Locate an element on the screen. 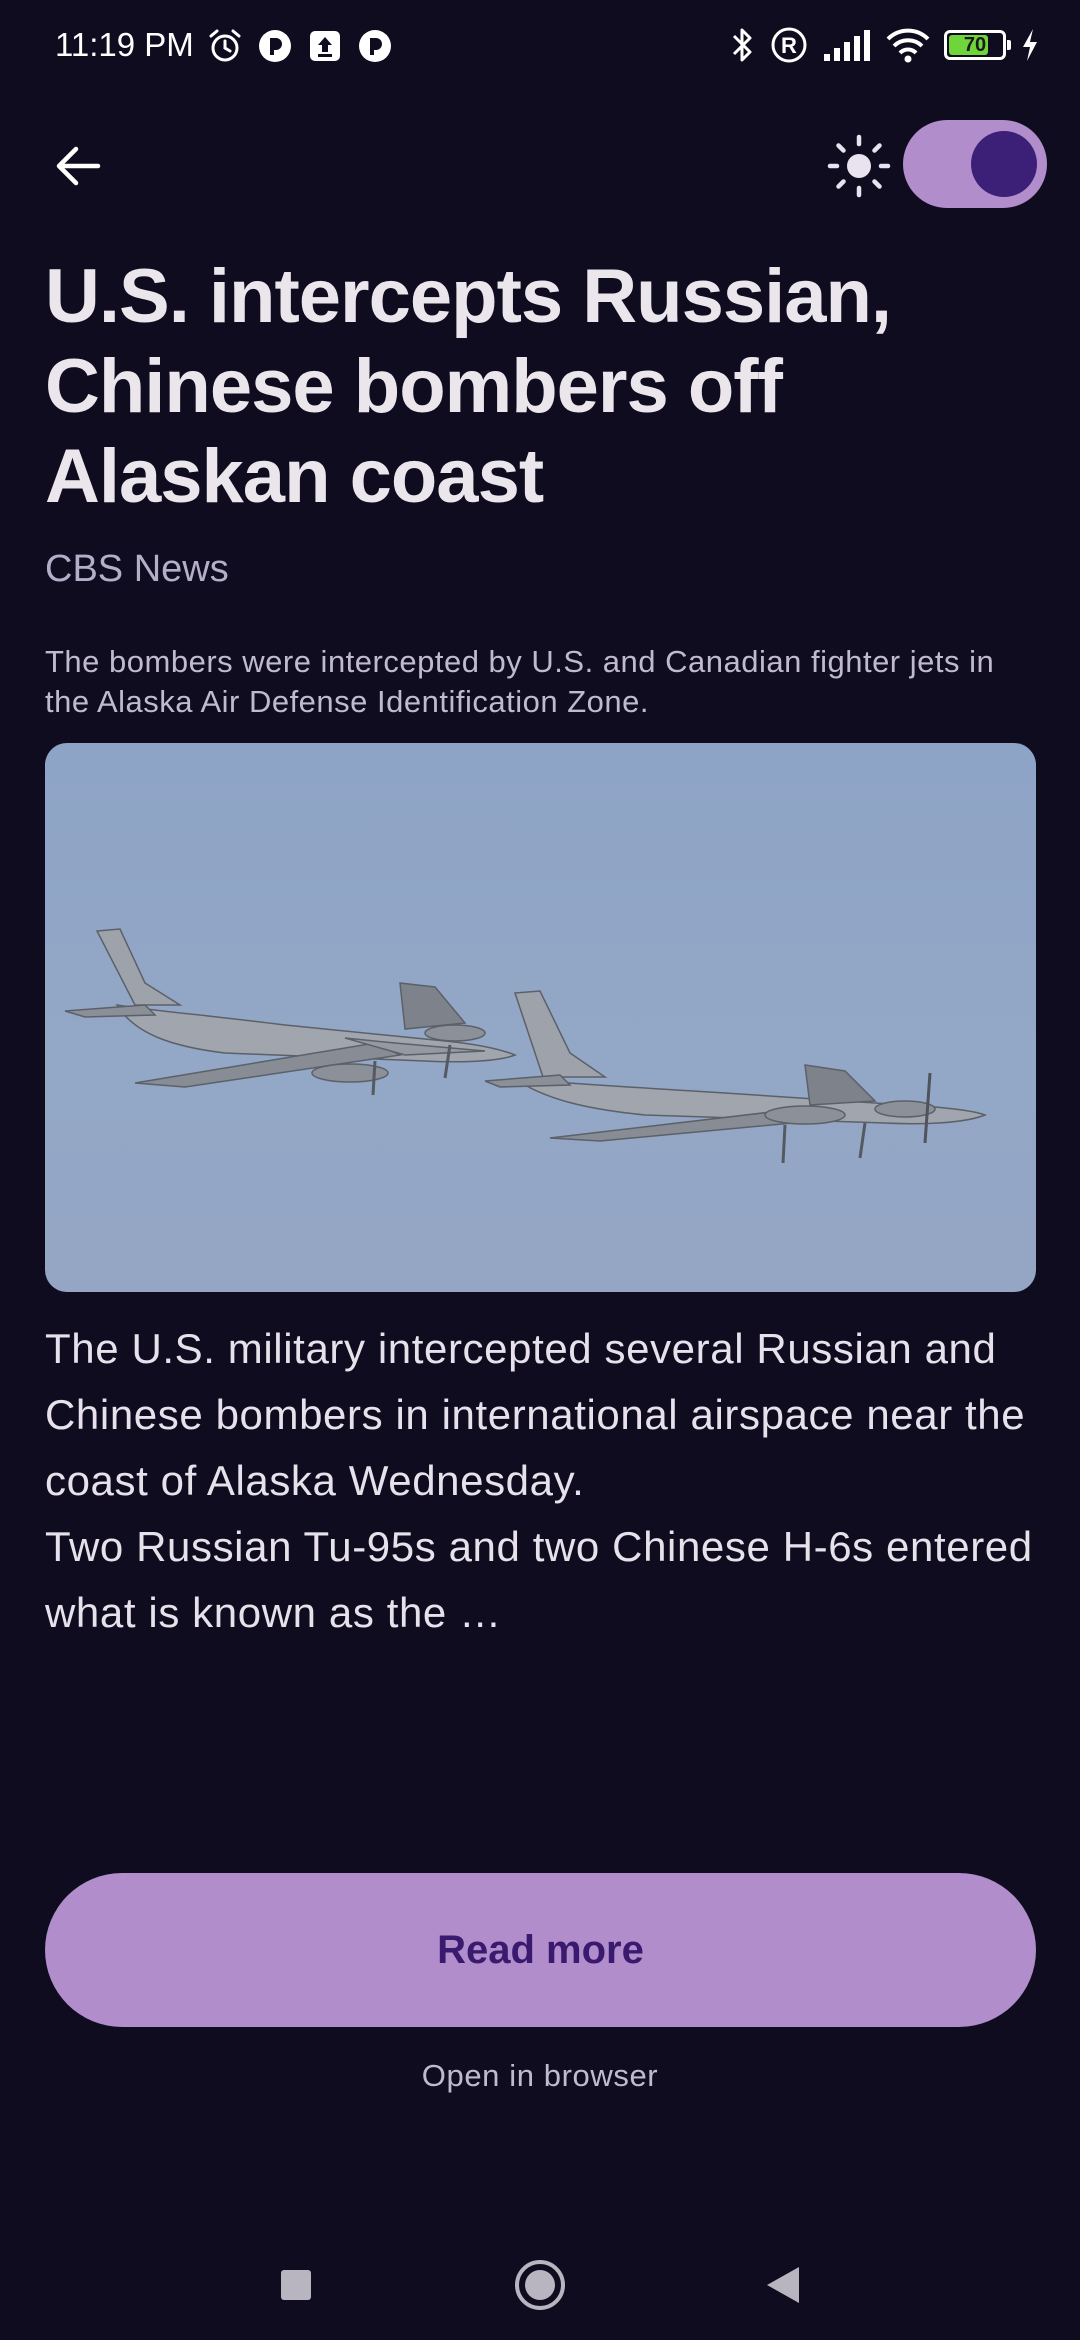  circle-icon is located at coordinates (540, 2285).